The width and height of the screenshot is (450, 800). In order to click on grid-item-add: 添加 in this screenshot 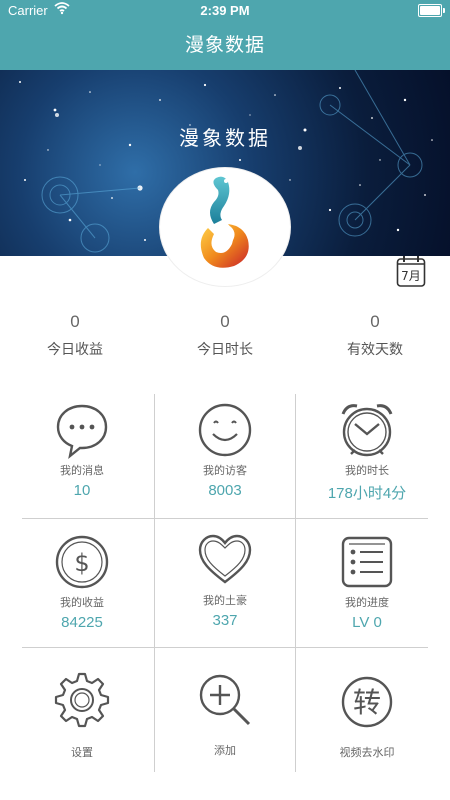, I will do `click(225, 721)`.